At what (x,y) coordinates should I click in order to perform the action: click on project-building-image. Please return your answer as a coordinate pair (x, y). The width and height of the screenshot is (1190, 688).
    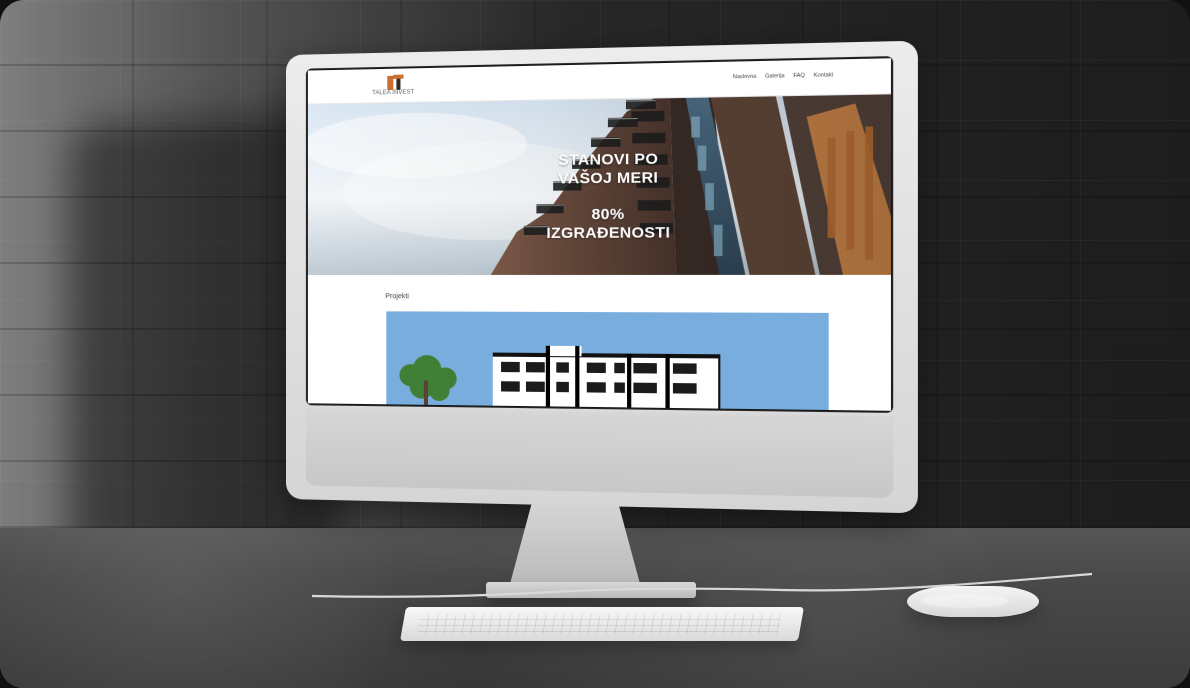
    Looking at the image, I should click on (607, 360).